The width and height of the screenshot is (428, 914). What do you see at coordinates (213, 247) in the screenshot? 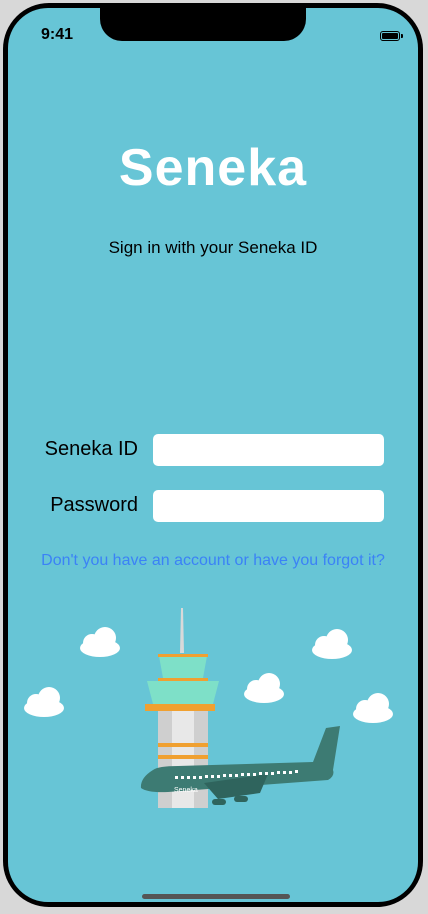
I see `signin-subtitle: Sign in with your Seneka ID` at bounding box center [213, 247].